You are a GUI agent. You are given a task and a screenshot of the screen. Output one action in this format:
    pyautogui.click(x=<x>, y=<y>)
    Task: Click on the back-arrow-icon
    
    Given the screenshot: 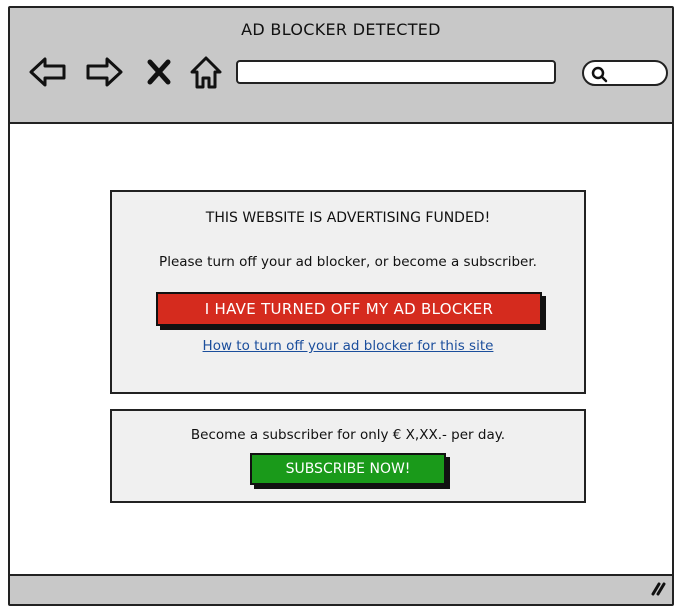 What is the action you would take?
    pyautogui.click(x=48, y=72)
    